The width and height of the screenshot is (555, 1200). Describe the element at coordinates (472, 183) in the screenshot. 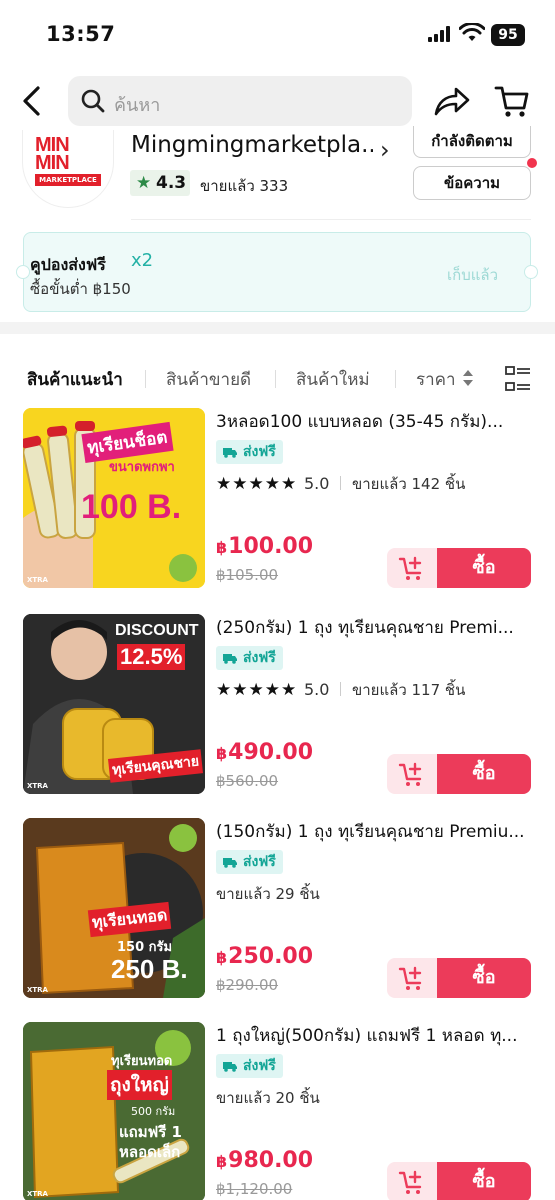

I see `message-button: ข้อความ` at that location.